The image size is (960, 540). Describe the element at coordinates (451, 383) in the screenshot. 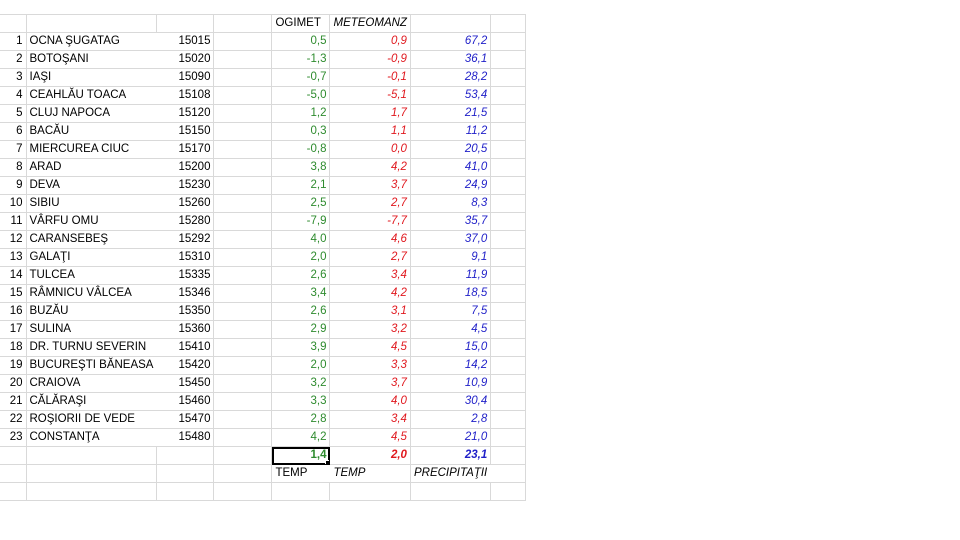

I see `precip-value: 10,9` at that location.